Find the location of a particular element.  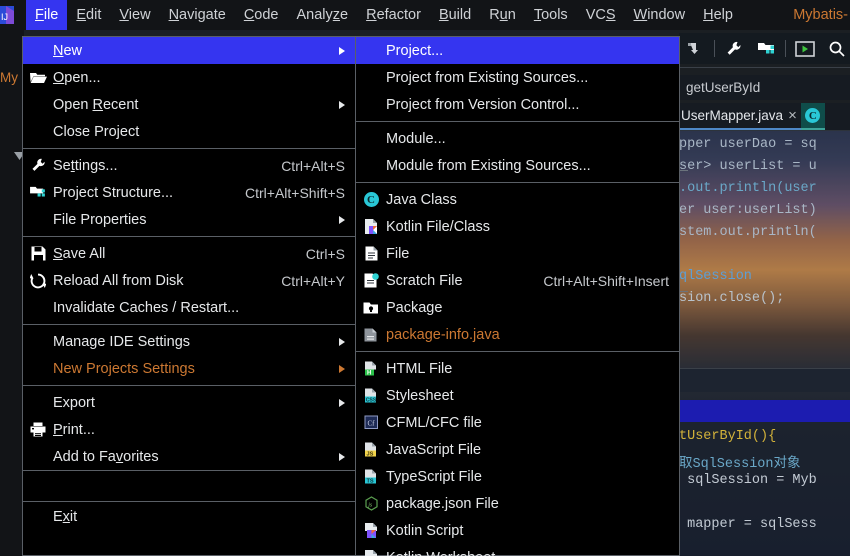

menu-item-settings: Settings... Ctrl+Alt+S is located at coordinates (189, 165).